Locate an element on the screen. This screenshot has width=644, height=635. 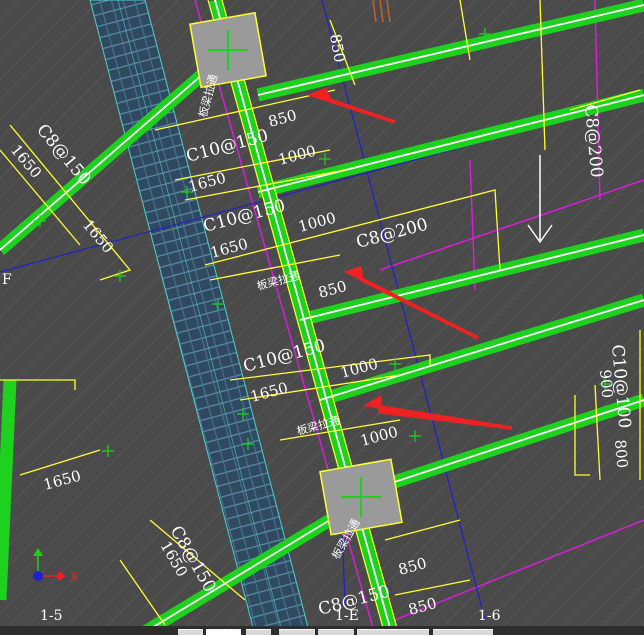
axis-label: 1-5 is located at coordinates (51, 616).